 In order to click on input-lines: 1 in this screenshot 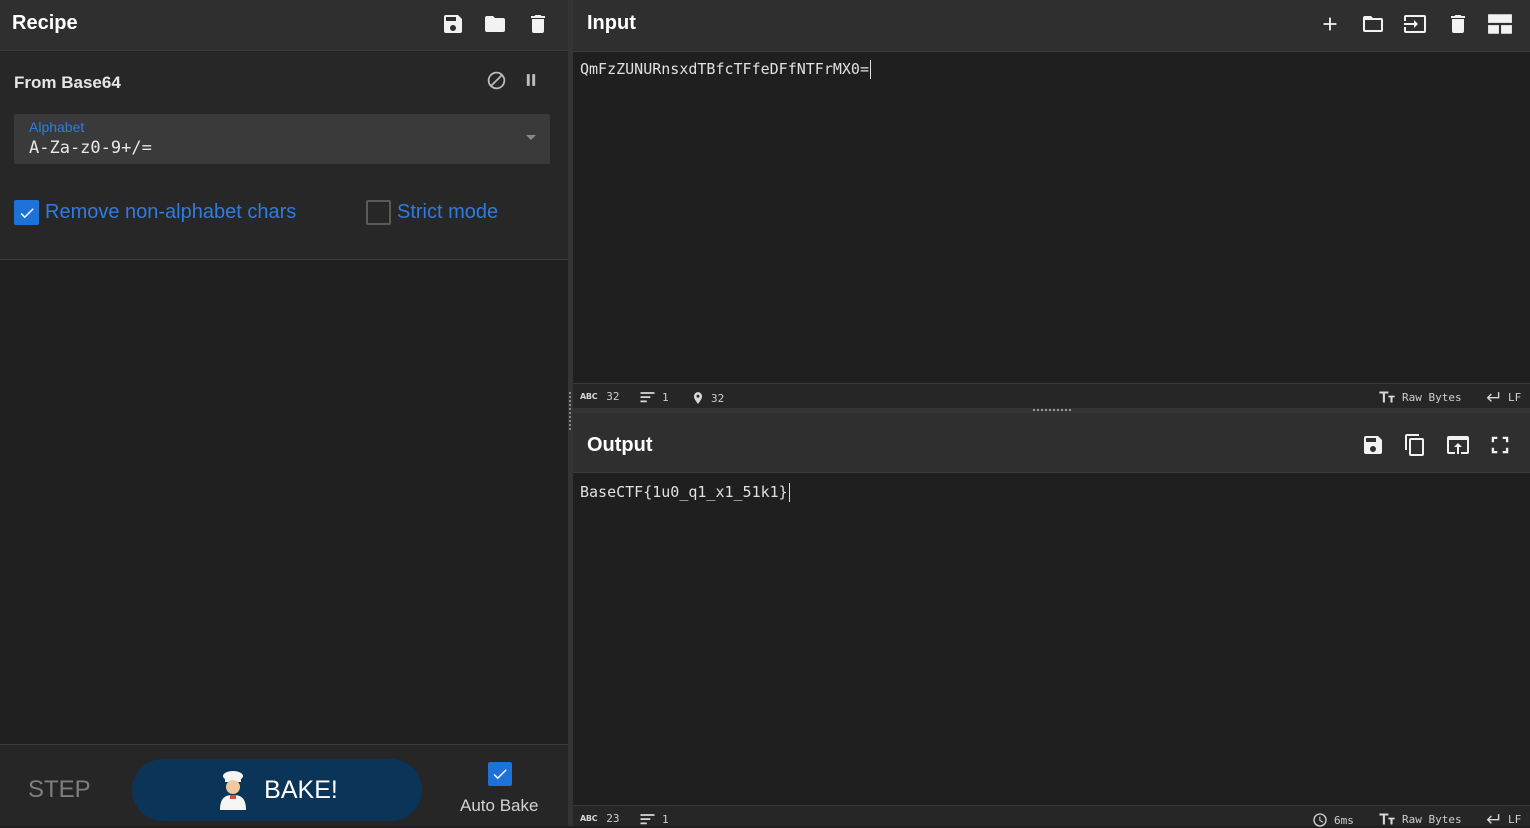, I will do `click(654, 397)`.